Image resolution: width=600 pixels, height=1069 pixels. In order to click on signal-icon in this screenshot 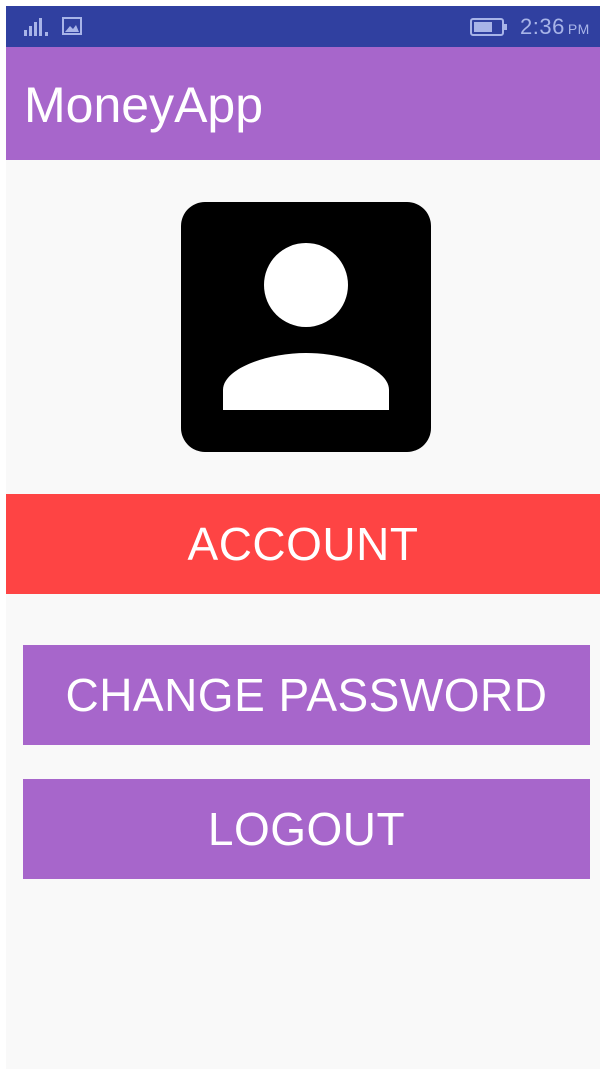, I will do `click(36, 27)`.